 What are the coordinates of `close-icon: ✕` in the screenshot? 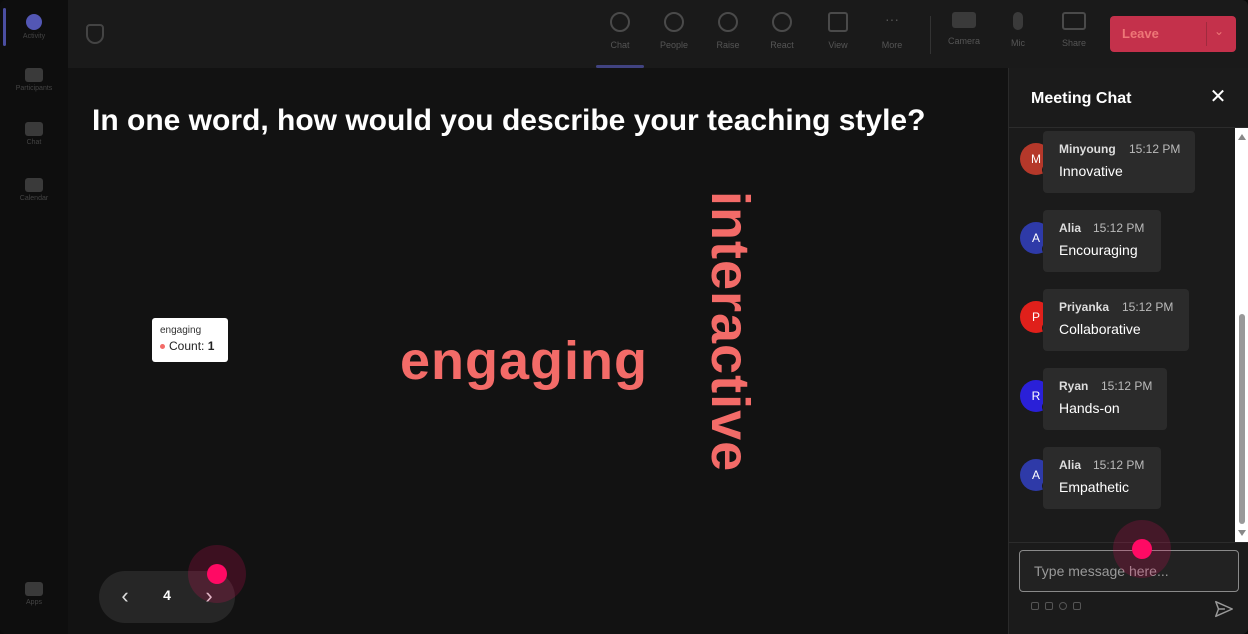 It's located at (1218, 97).